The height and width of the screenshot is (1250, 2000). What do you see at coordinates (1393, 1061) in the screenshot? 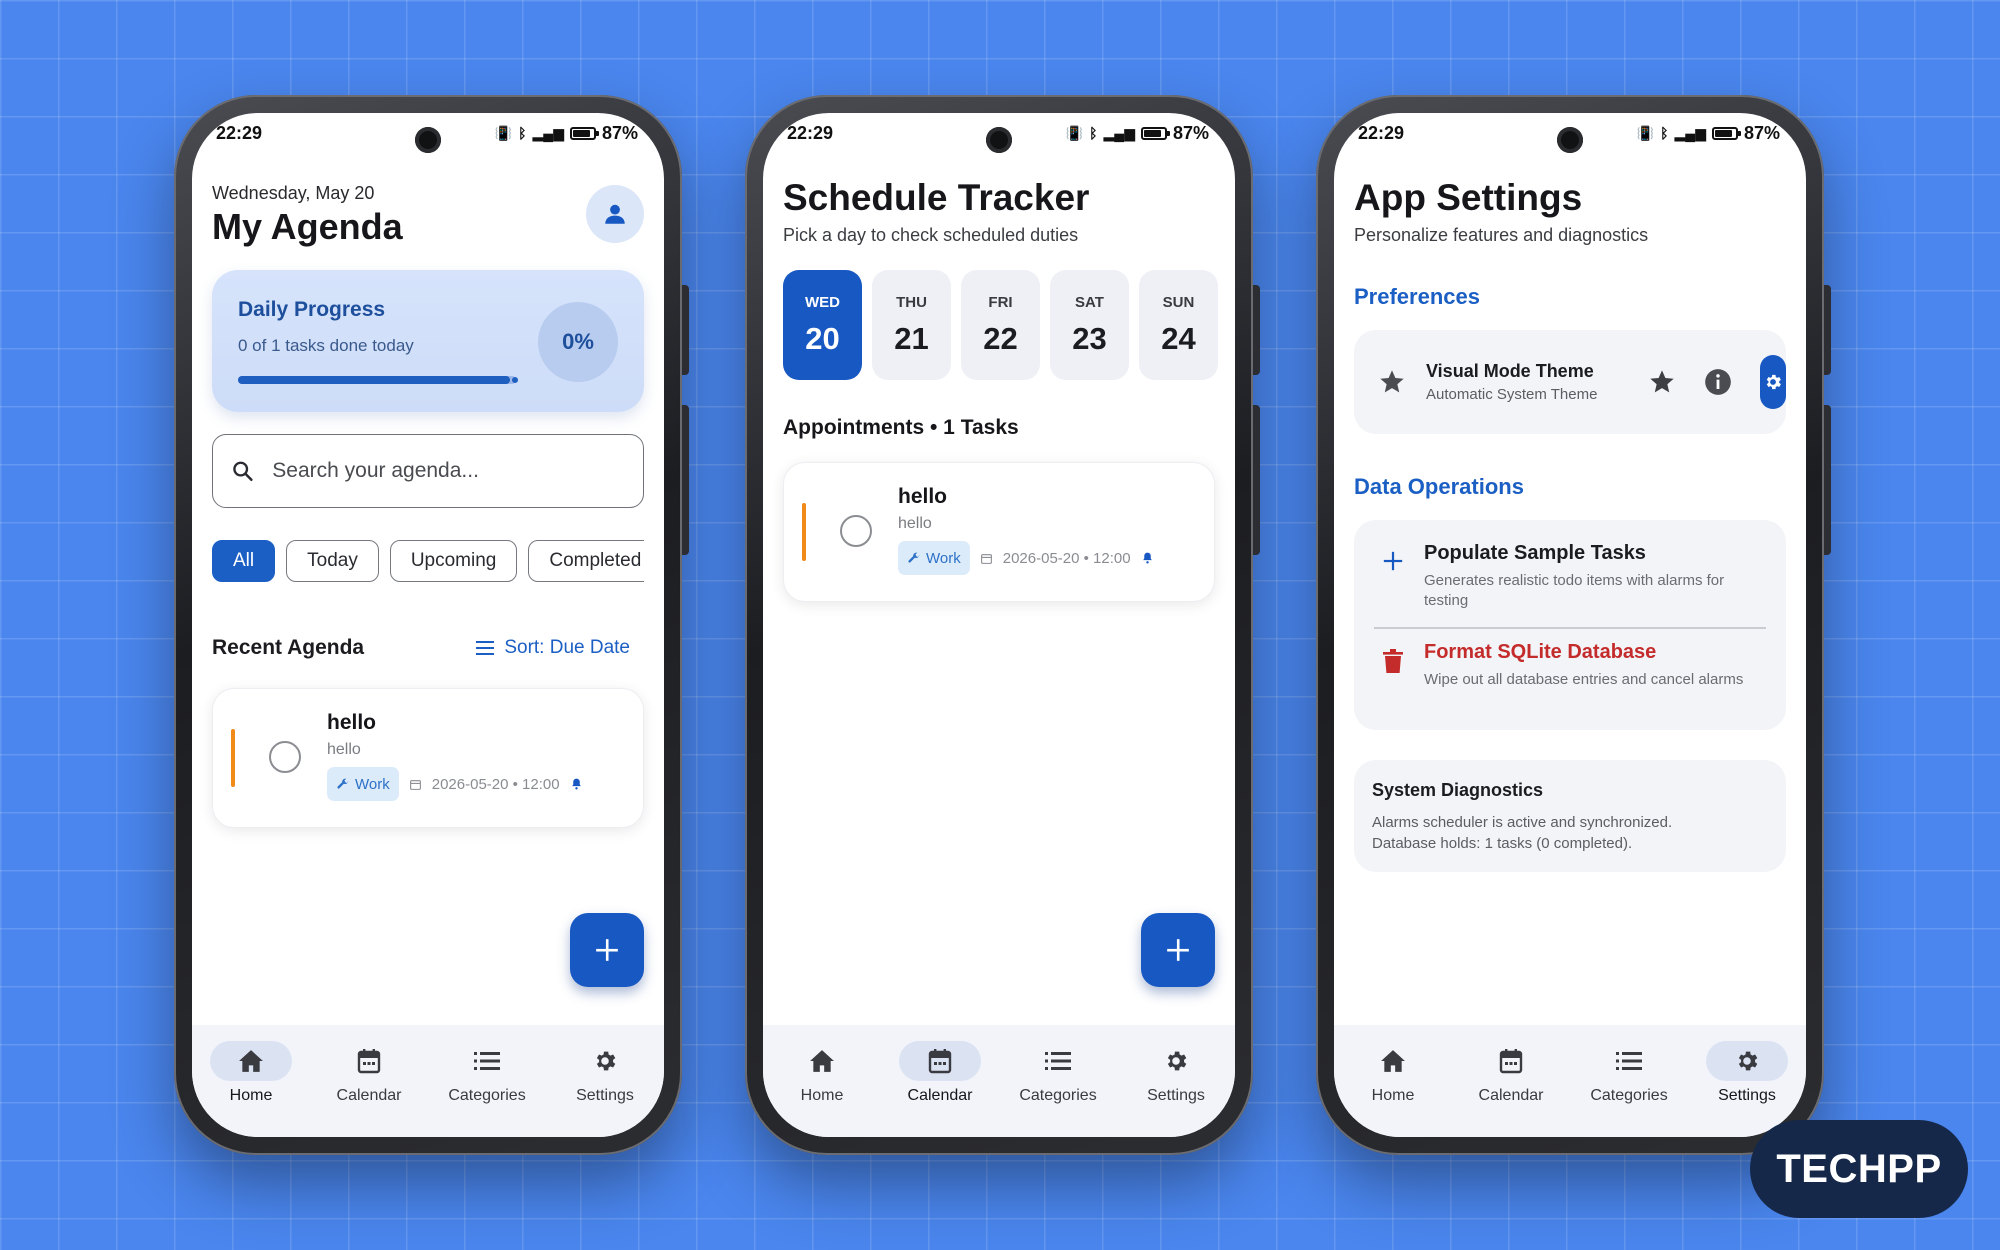
I see `home-icon` at bounding box center [1393, 1061].